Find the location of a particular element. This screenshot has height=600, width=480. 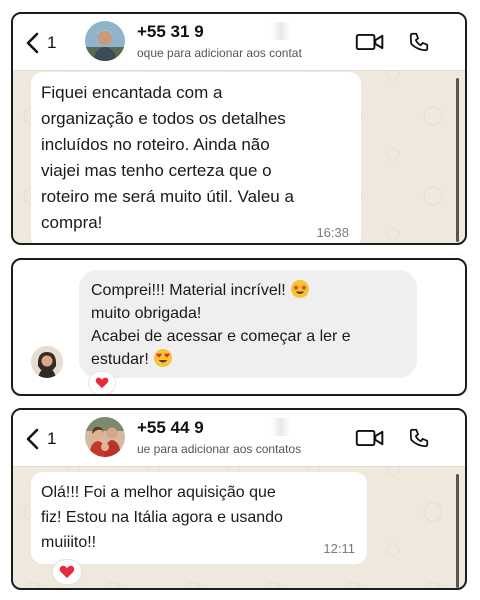

contact-phone: +55 31 9 is located at coordinates (218, 32).